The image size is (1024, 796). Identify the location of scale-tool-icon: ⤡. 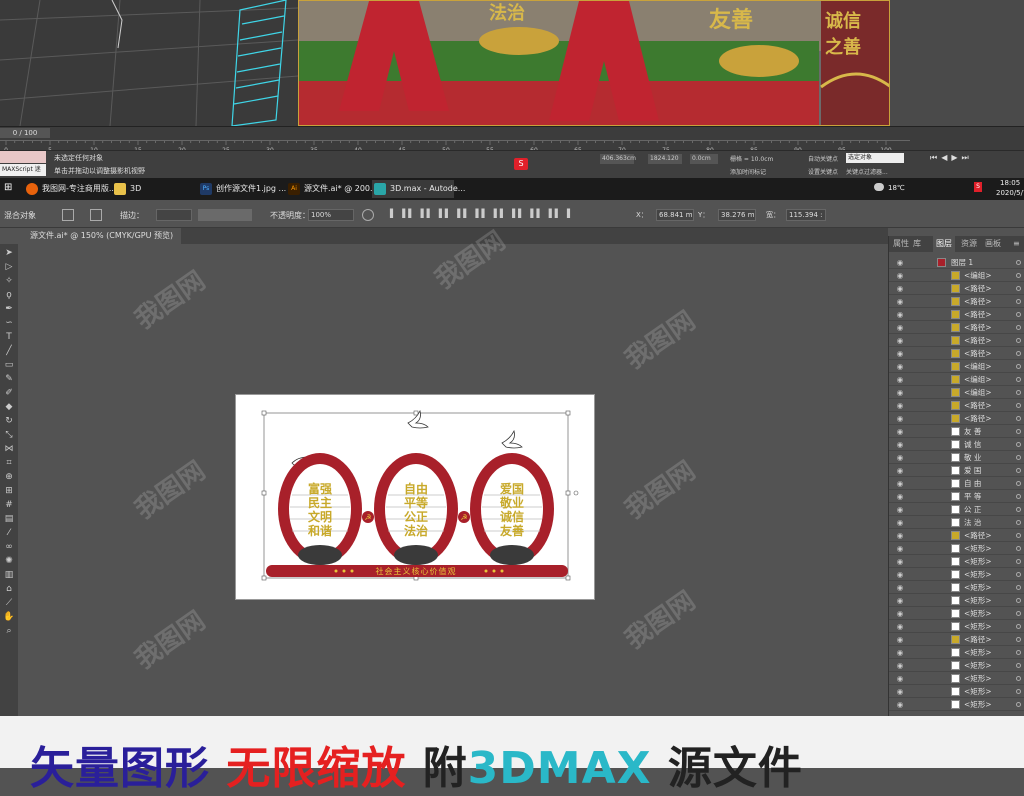
(9, 435).